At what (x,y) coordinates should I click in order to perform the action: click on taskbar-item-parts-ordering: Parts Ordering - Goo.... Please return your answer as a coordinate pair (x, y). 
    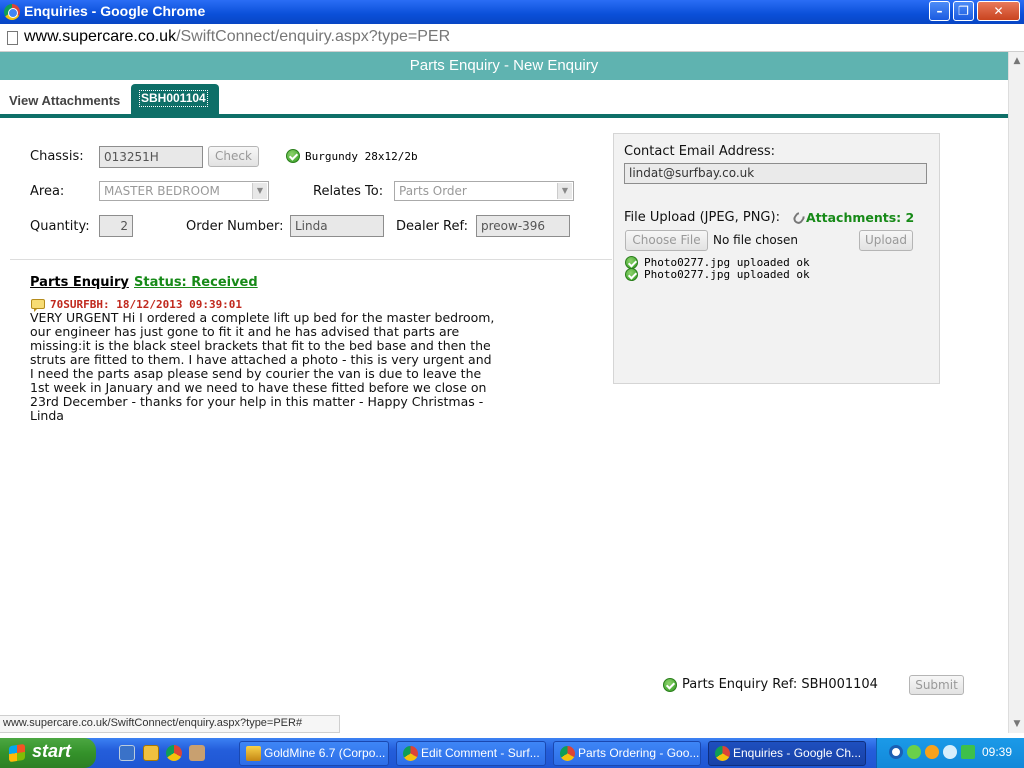
    Looking at the image, I should click on (627, 753).